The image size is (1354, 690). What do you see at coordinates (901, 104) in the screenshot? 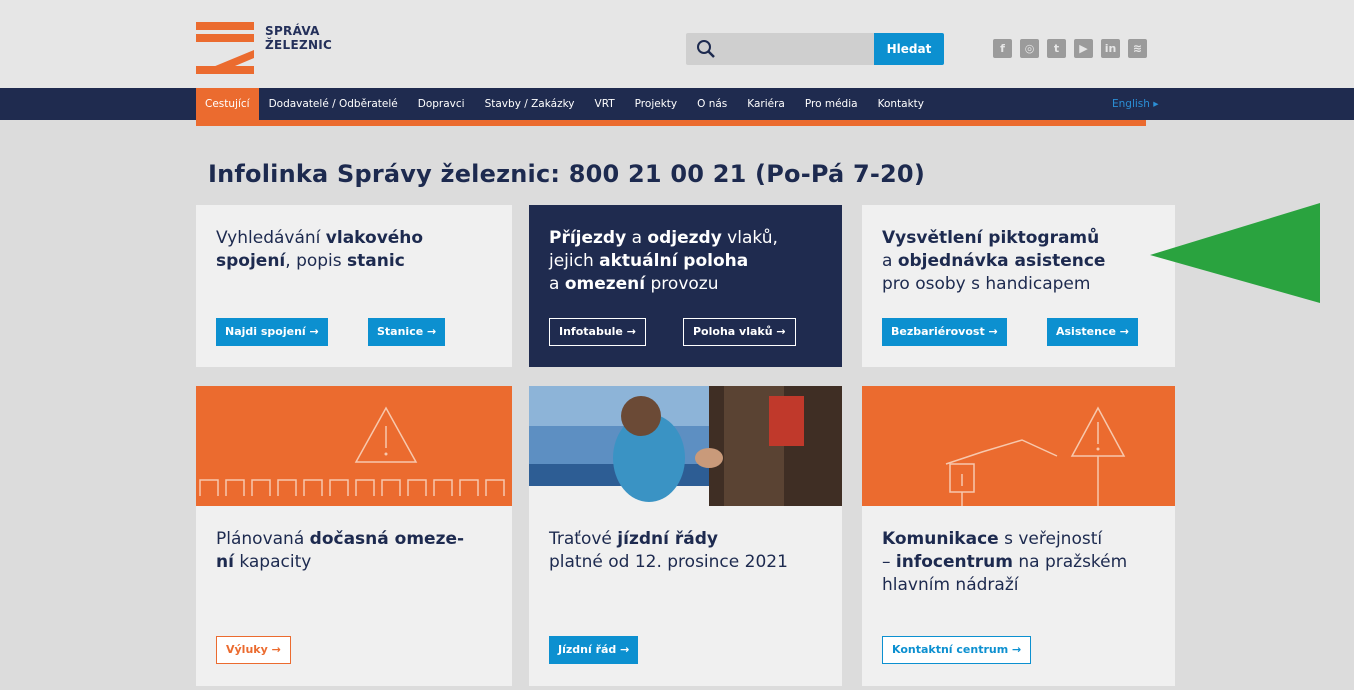
I see `nav-item-kontakty: Kontakty` at bounding box center [901, 104].